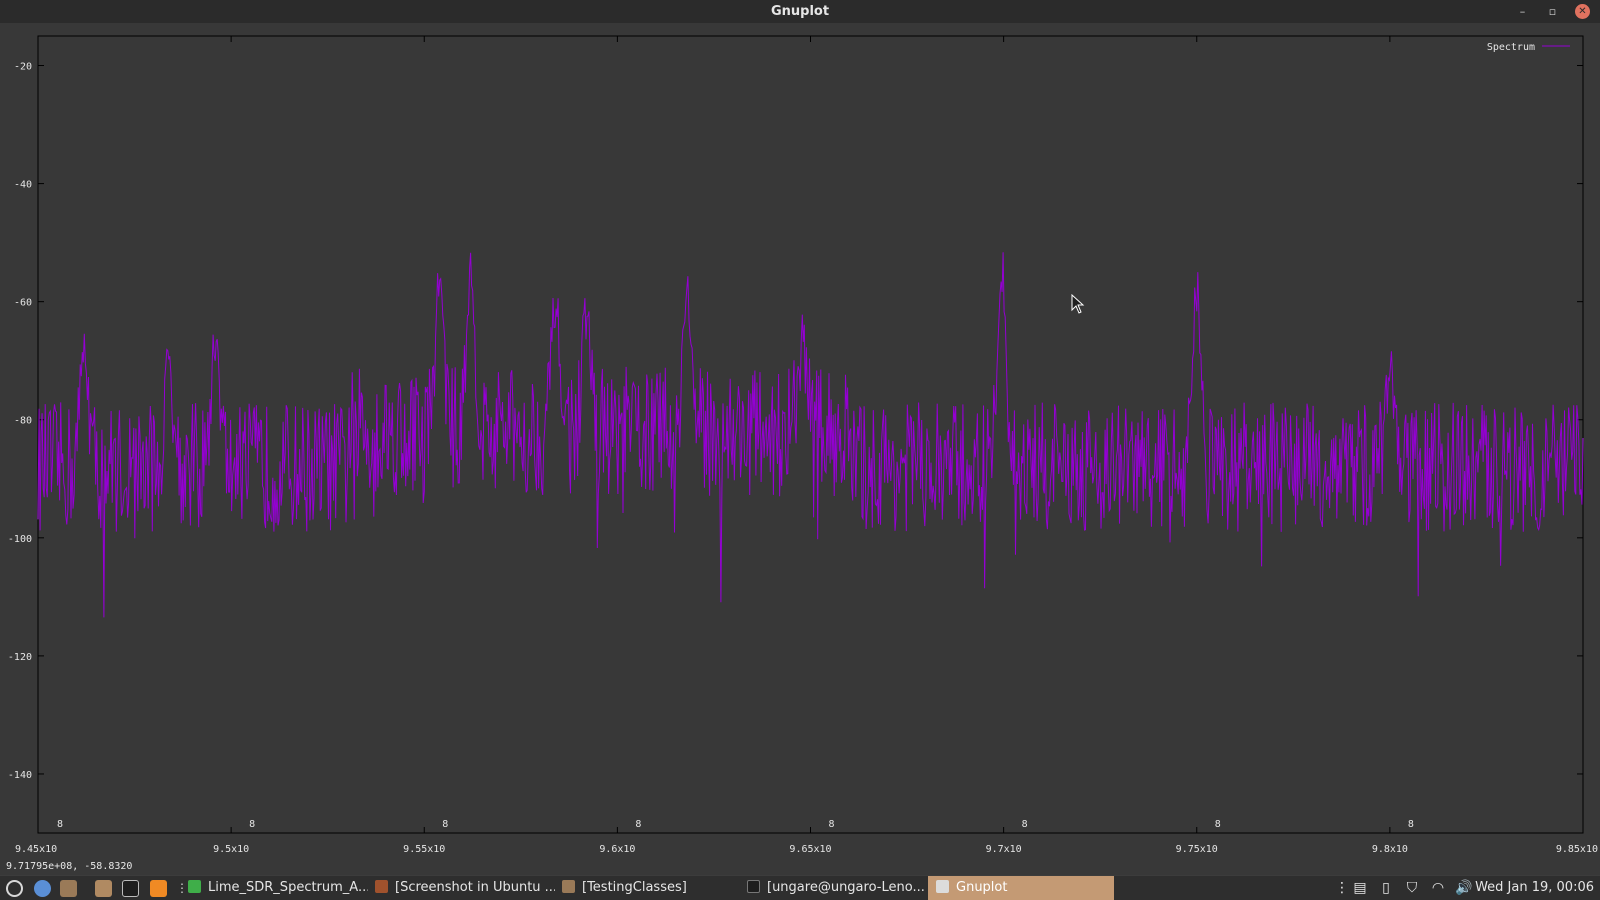  What do you see at coordinates (158, 888) in the screenshot?
I see `firefox-icon` at bounding box center [158, 888].